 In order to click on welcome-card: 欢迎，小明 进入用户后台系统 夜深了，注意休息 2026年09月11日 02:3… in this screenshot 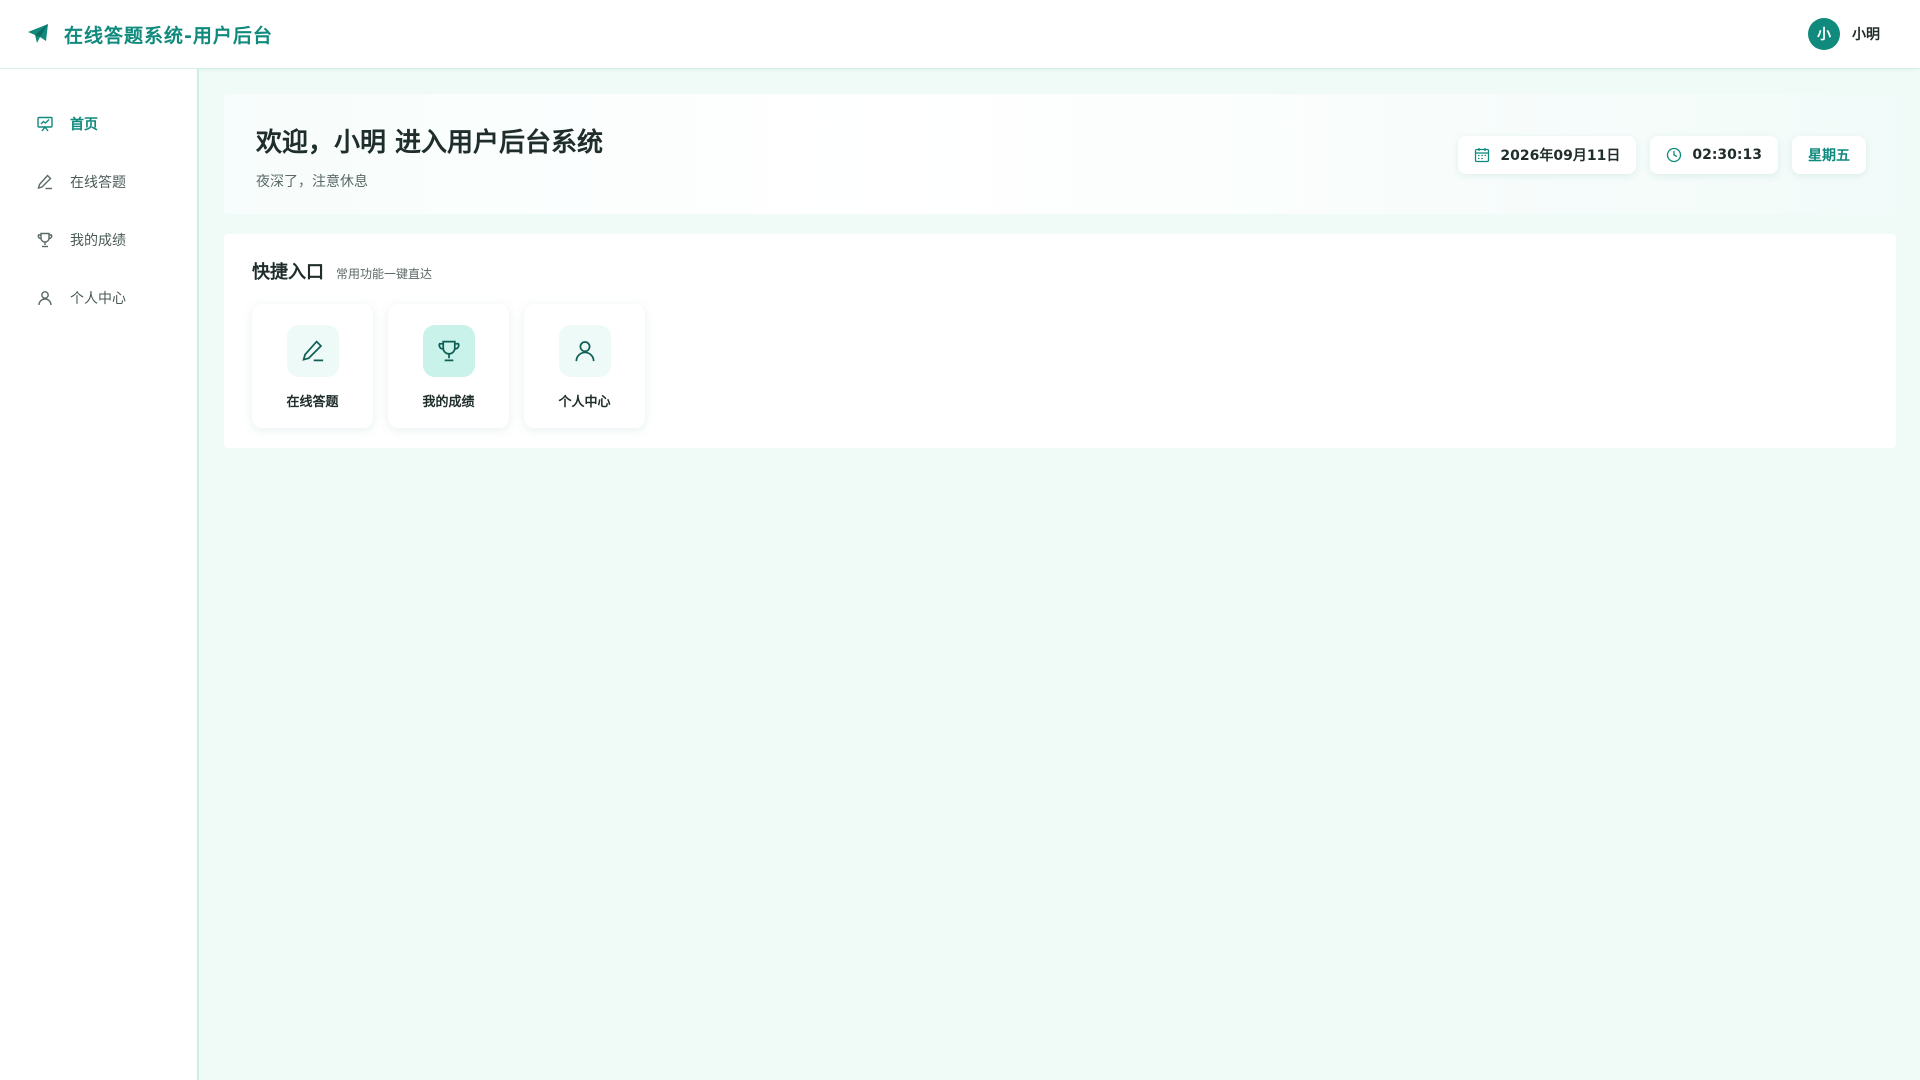, I will do `click(1060, 154)`.